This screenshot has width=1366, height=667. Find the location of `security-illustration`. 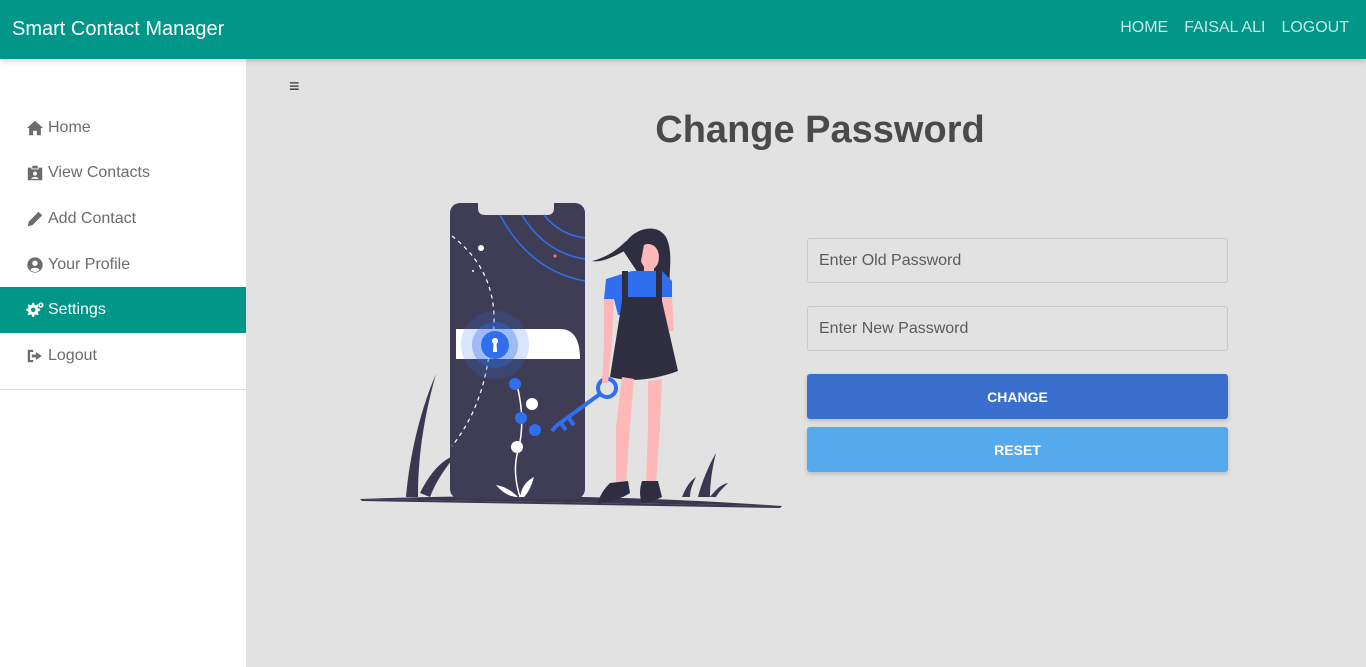

security-illustration is located at coordinates (571, 355).